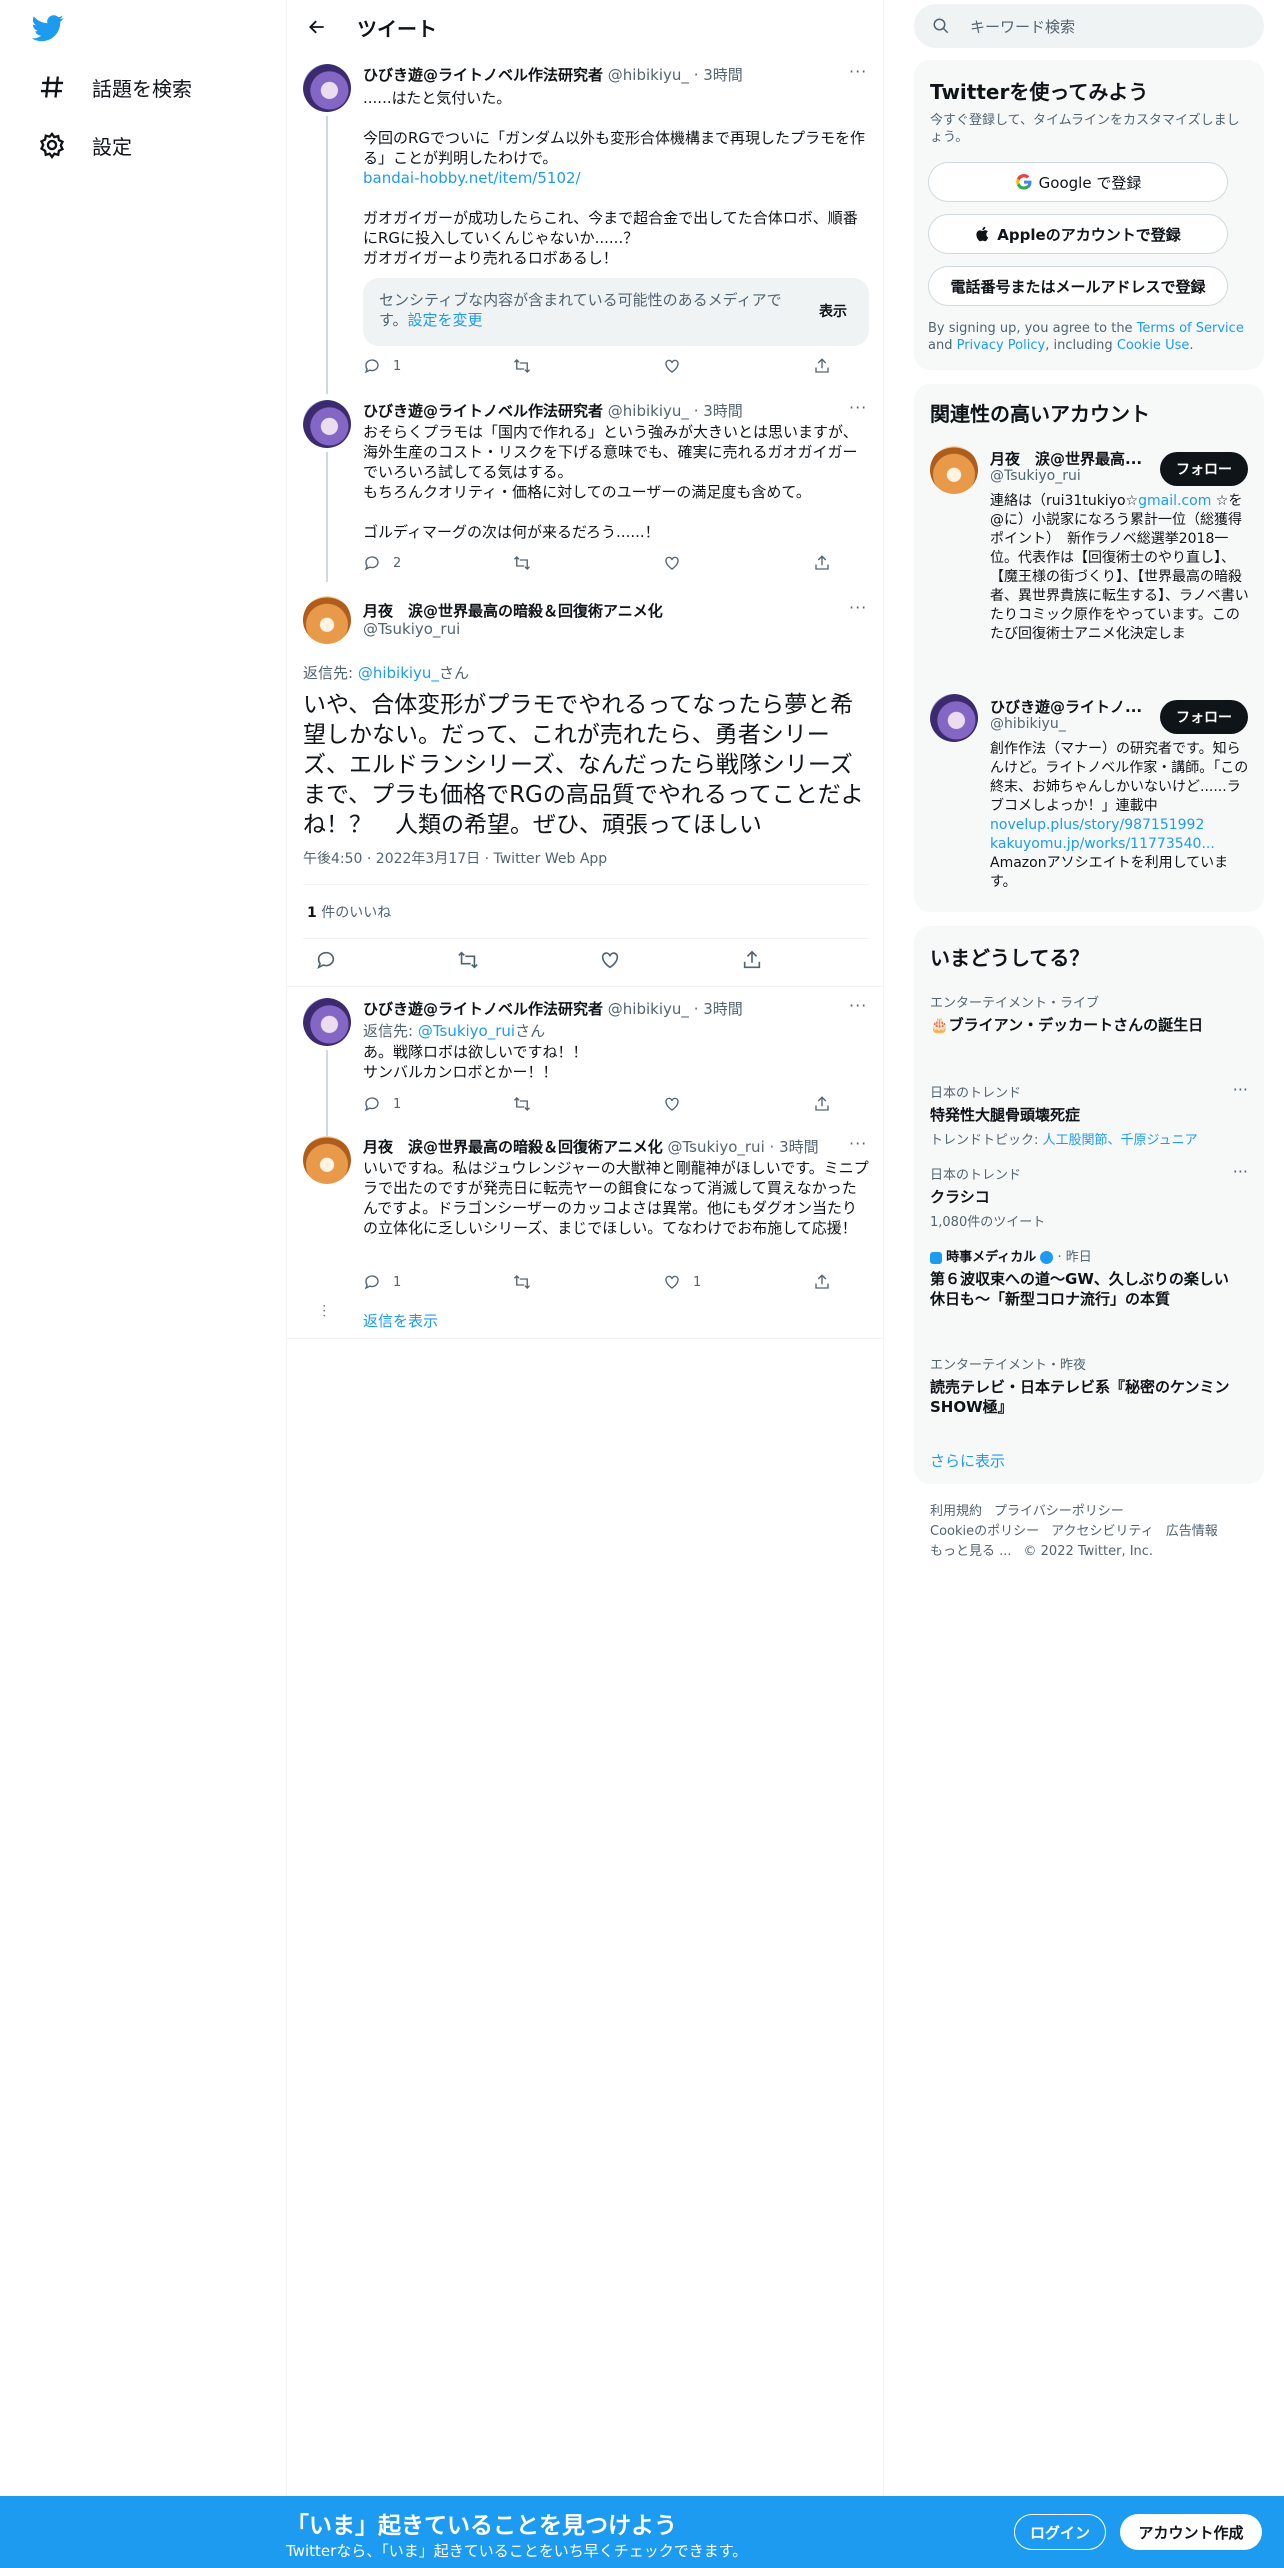 Image resolution: width=1284 pixels, height=2568 pixels. What do you see at coordinates (438, 563) in the screenshot?
I see `reply-button: 2` at bounding box center [438, 563].